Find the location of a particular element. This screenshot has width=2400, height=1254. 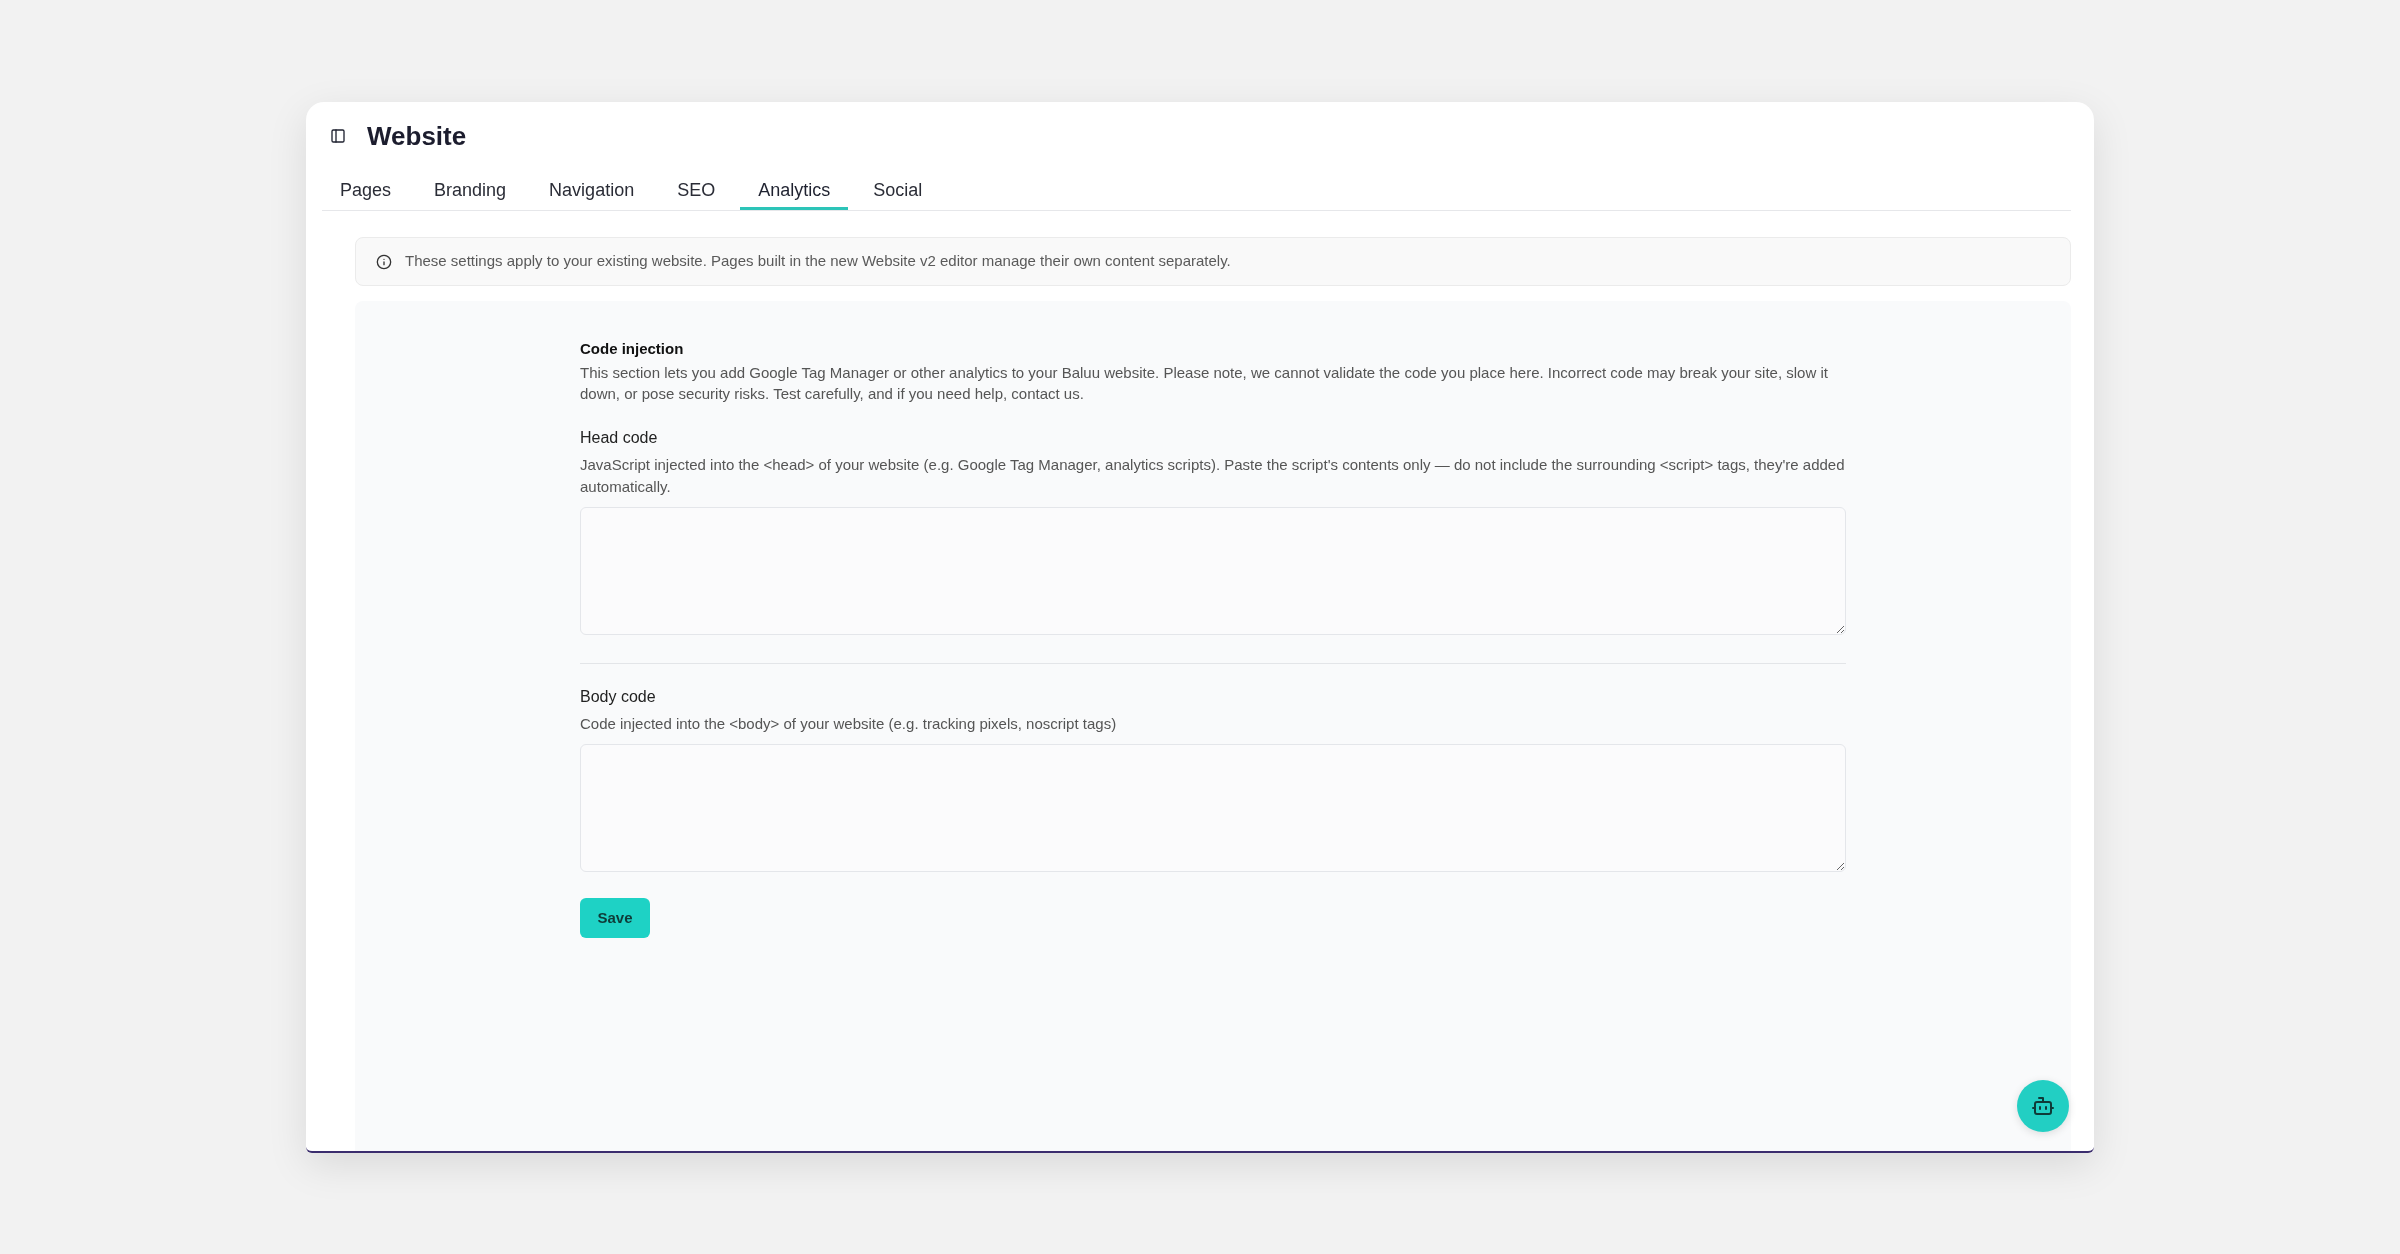

sidebar-icon is located at coordinates (338, 136).